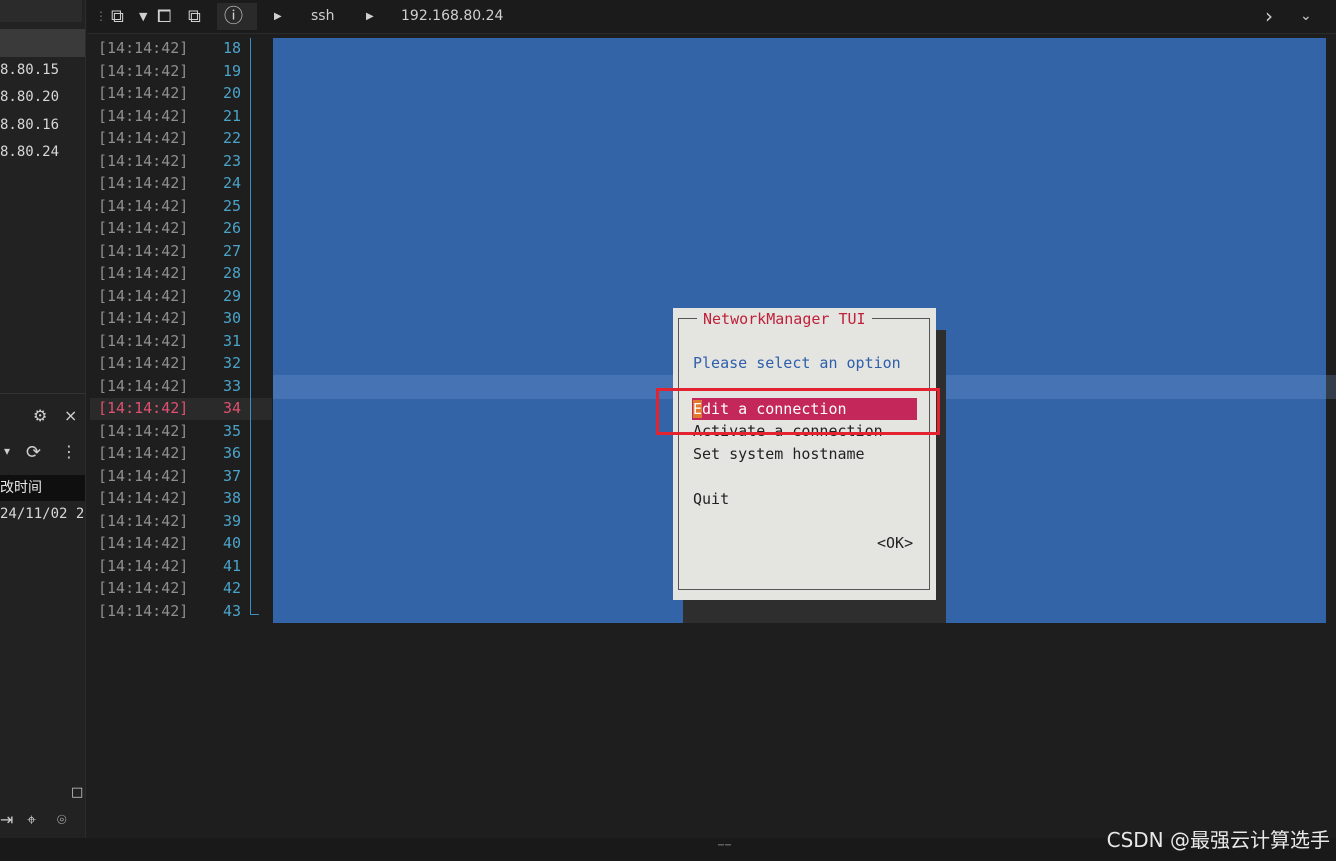  Describe the element at coordinates (69, 451) in the screenshot. I see `more-icon: ⋮` at that location.